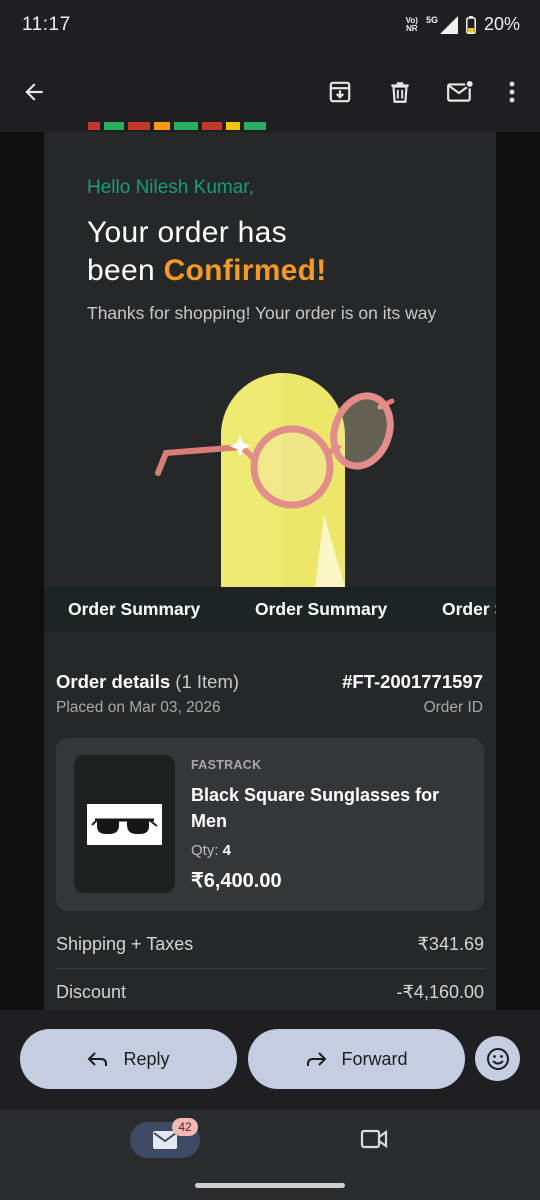 Image resolution: width=540 pixels, height=1200 pixels. Describe the element at coordinates (178, 125) in the screenshot. I see `brand-logo-partial` at that location.